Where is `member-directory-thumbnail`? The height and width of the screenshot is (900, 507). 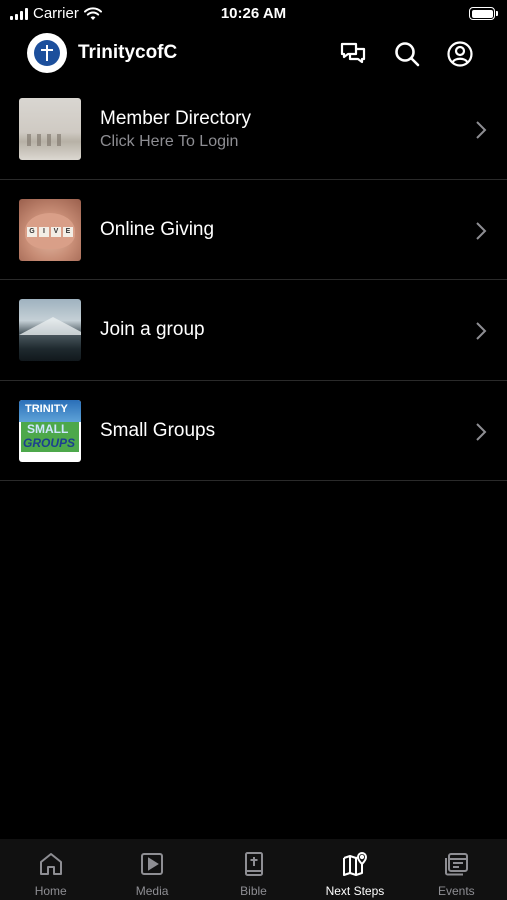
member-directory-thumbnail is located at coordinates (50, 129).